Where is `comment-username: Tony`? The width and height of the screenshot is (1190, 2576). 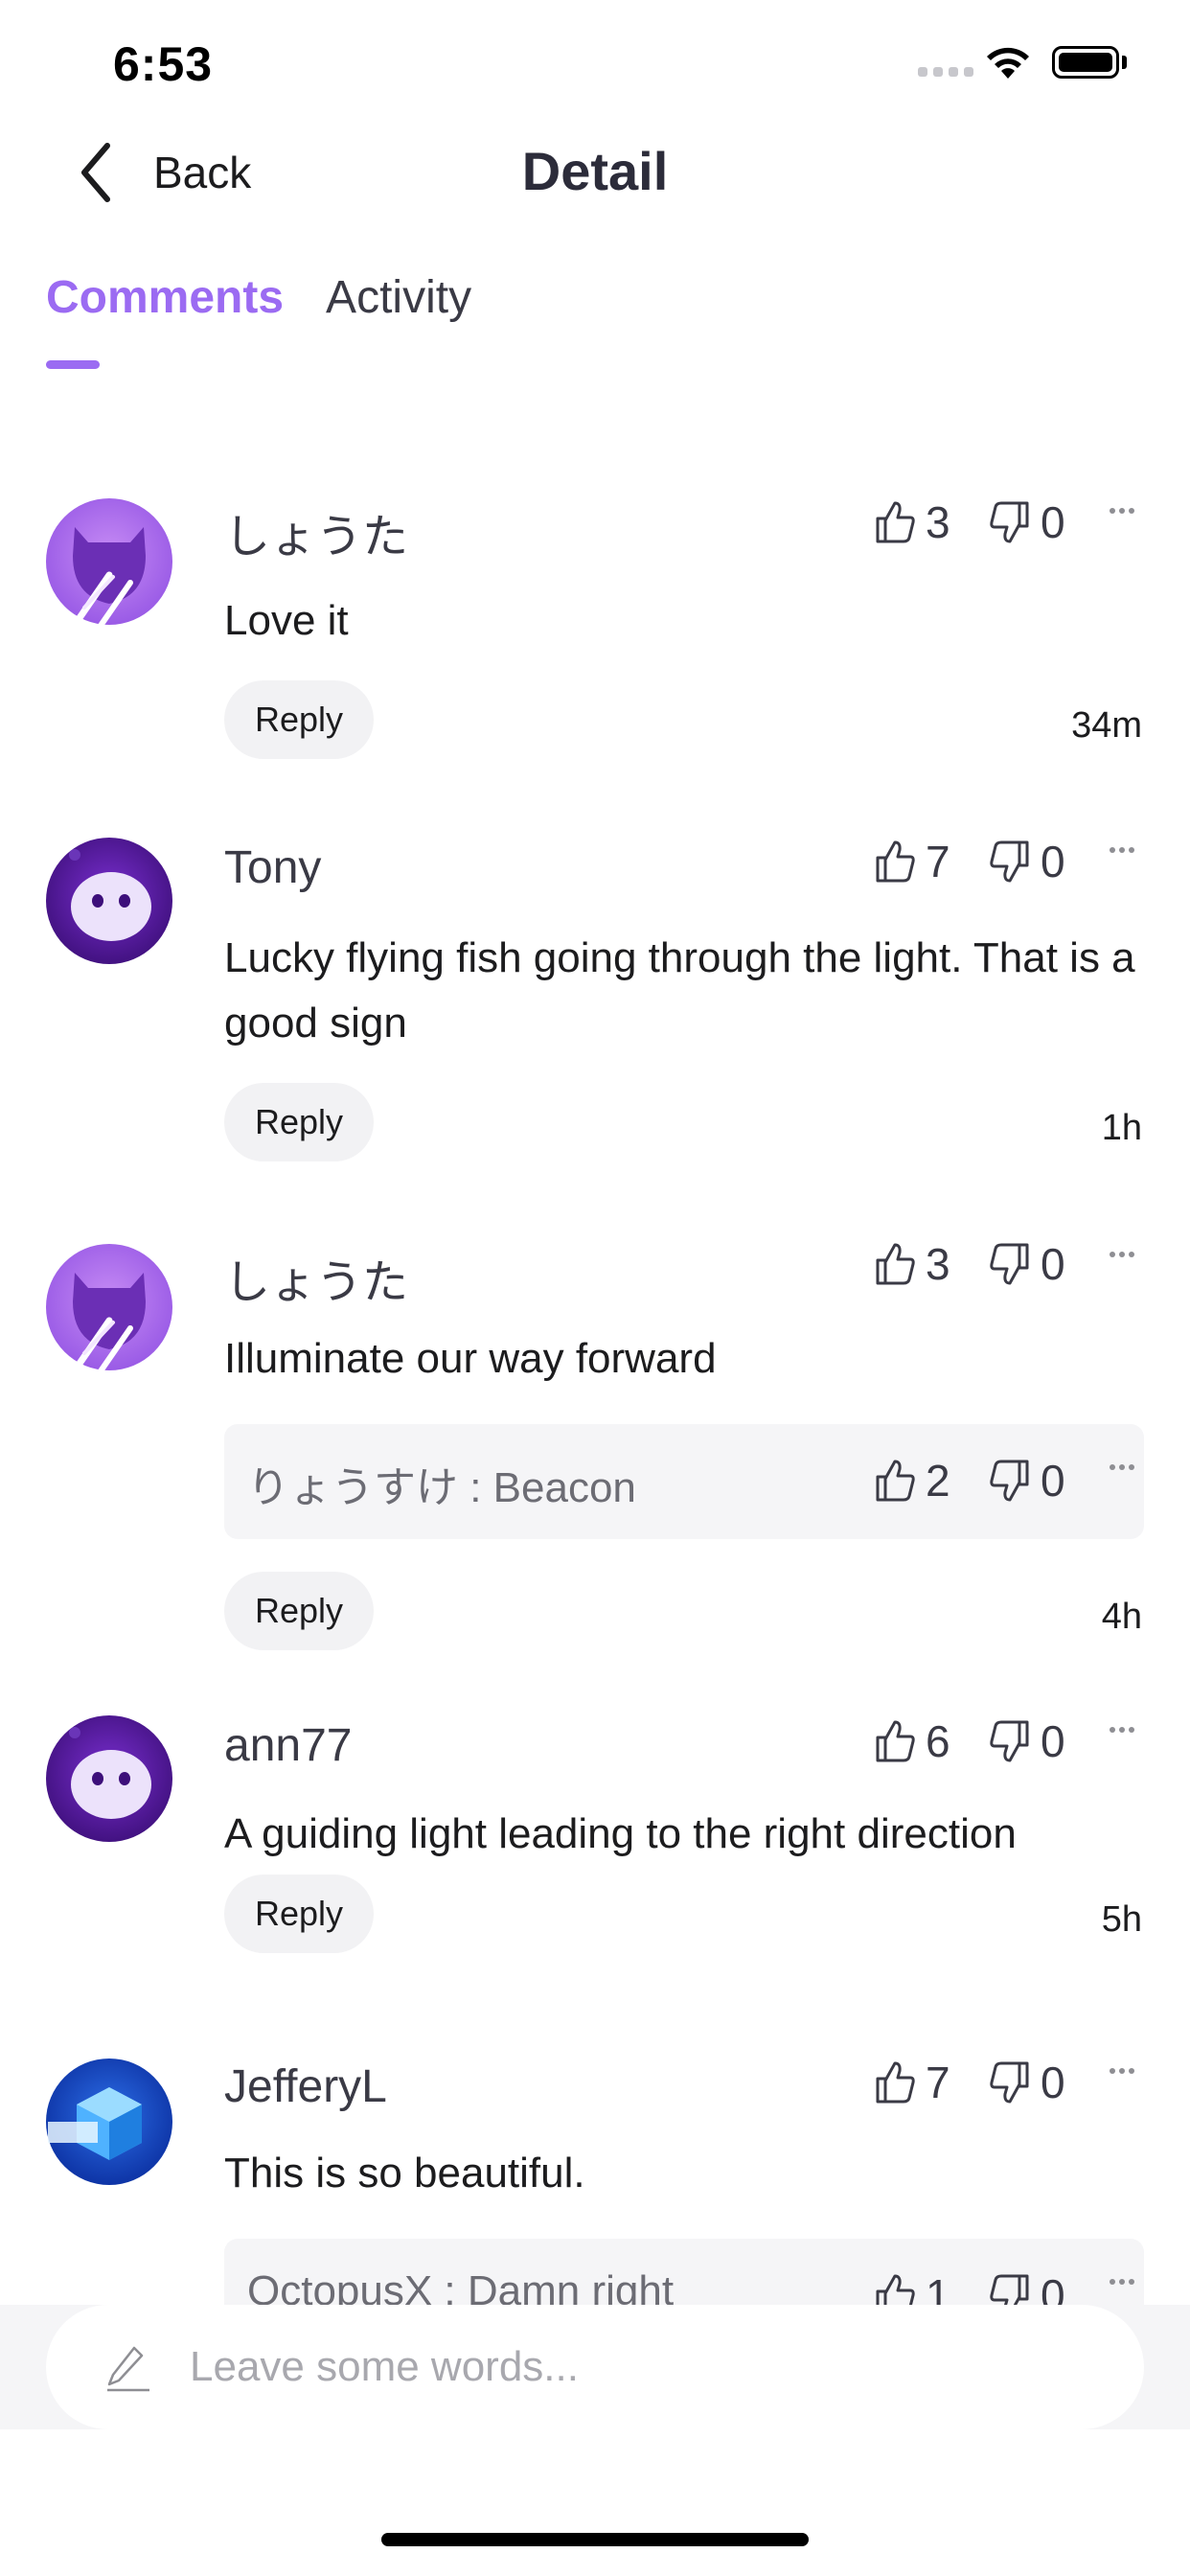
comment-username: Tony is located at coordinates (272, 867).